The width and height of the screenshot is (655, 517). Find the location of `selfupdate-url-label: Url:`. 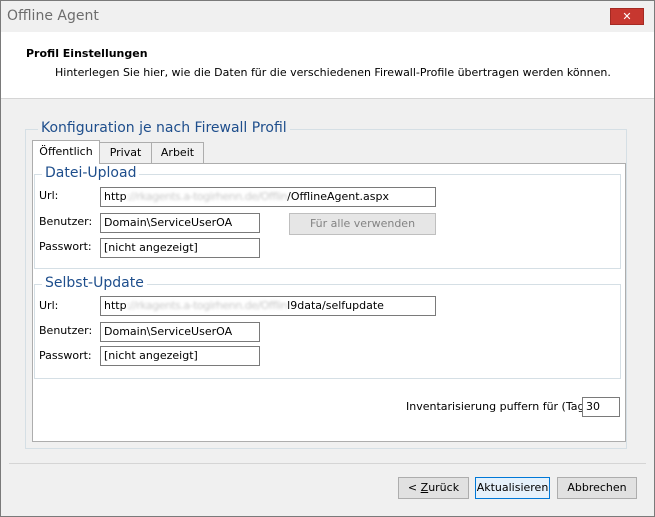

selfupdate-url-label: Url: is located at coordinates (49, 305).